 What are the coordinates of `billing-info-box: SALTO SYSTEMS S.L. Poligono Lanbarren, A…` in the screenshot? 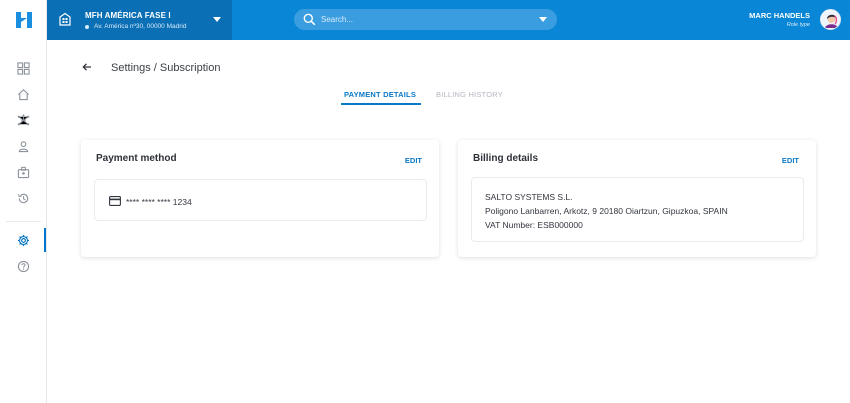 It's located at (637, 209).